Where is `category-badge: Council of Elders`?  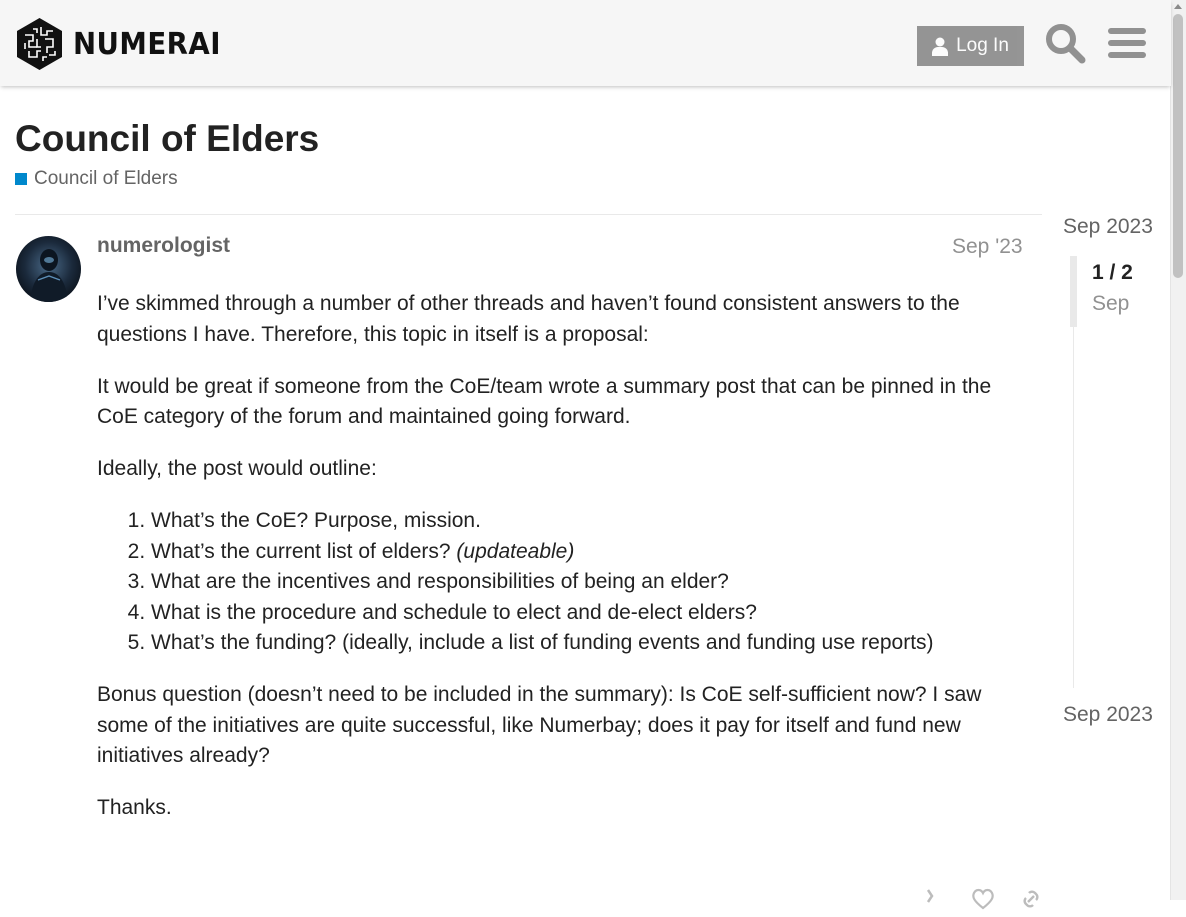 category-badge: Council of Elders is located at coordinates (96, 179).